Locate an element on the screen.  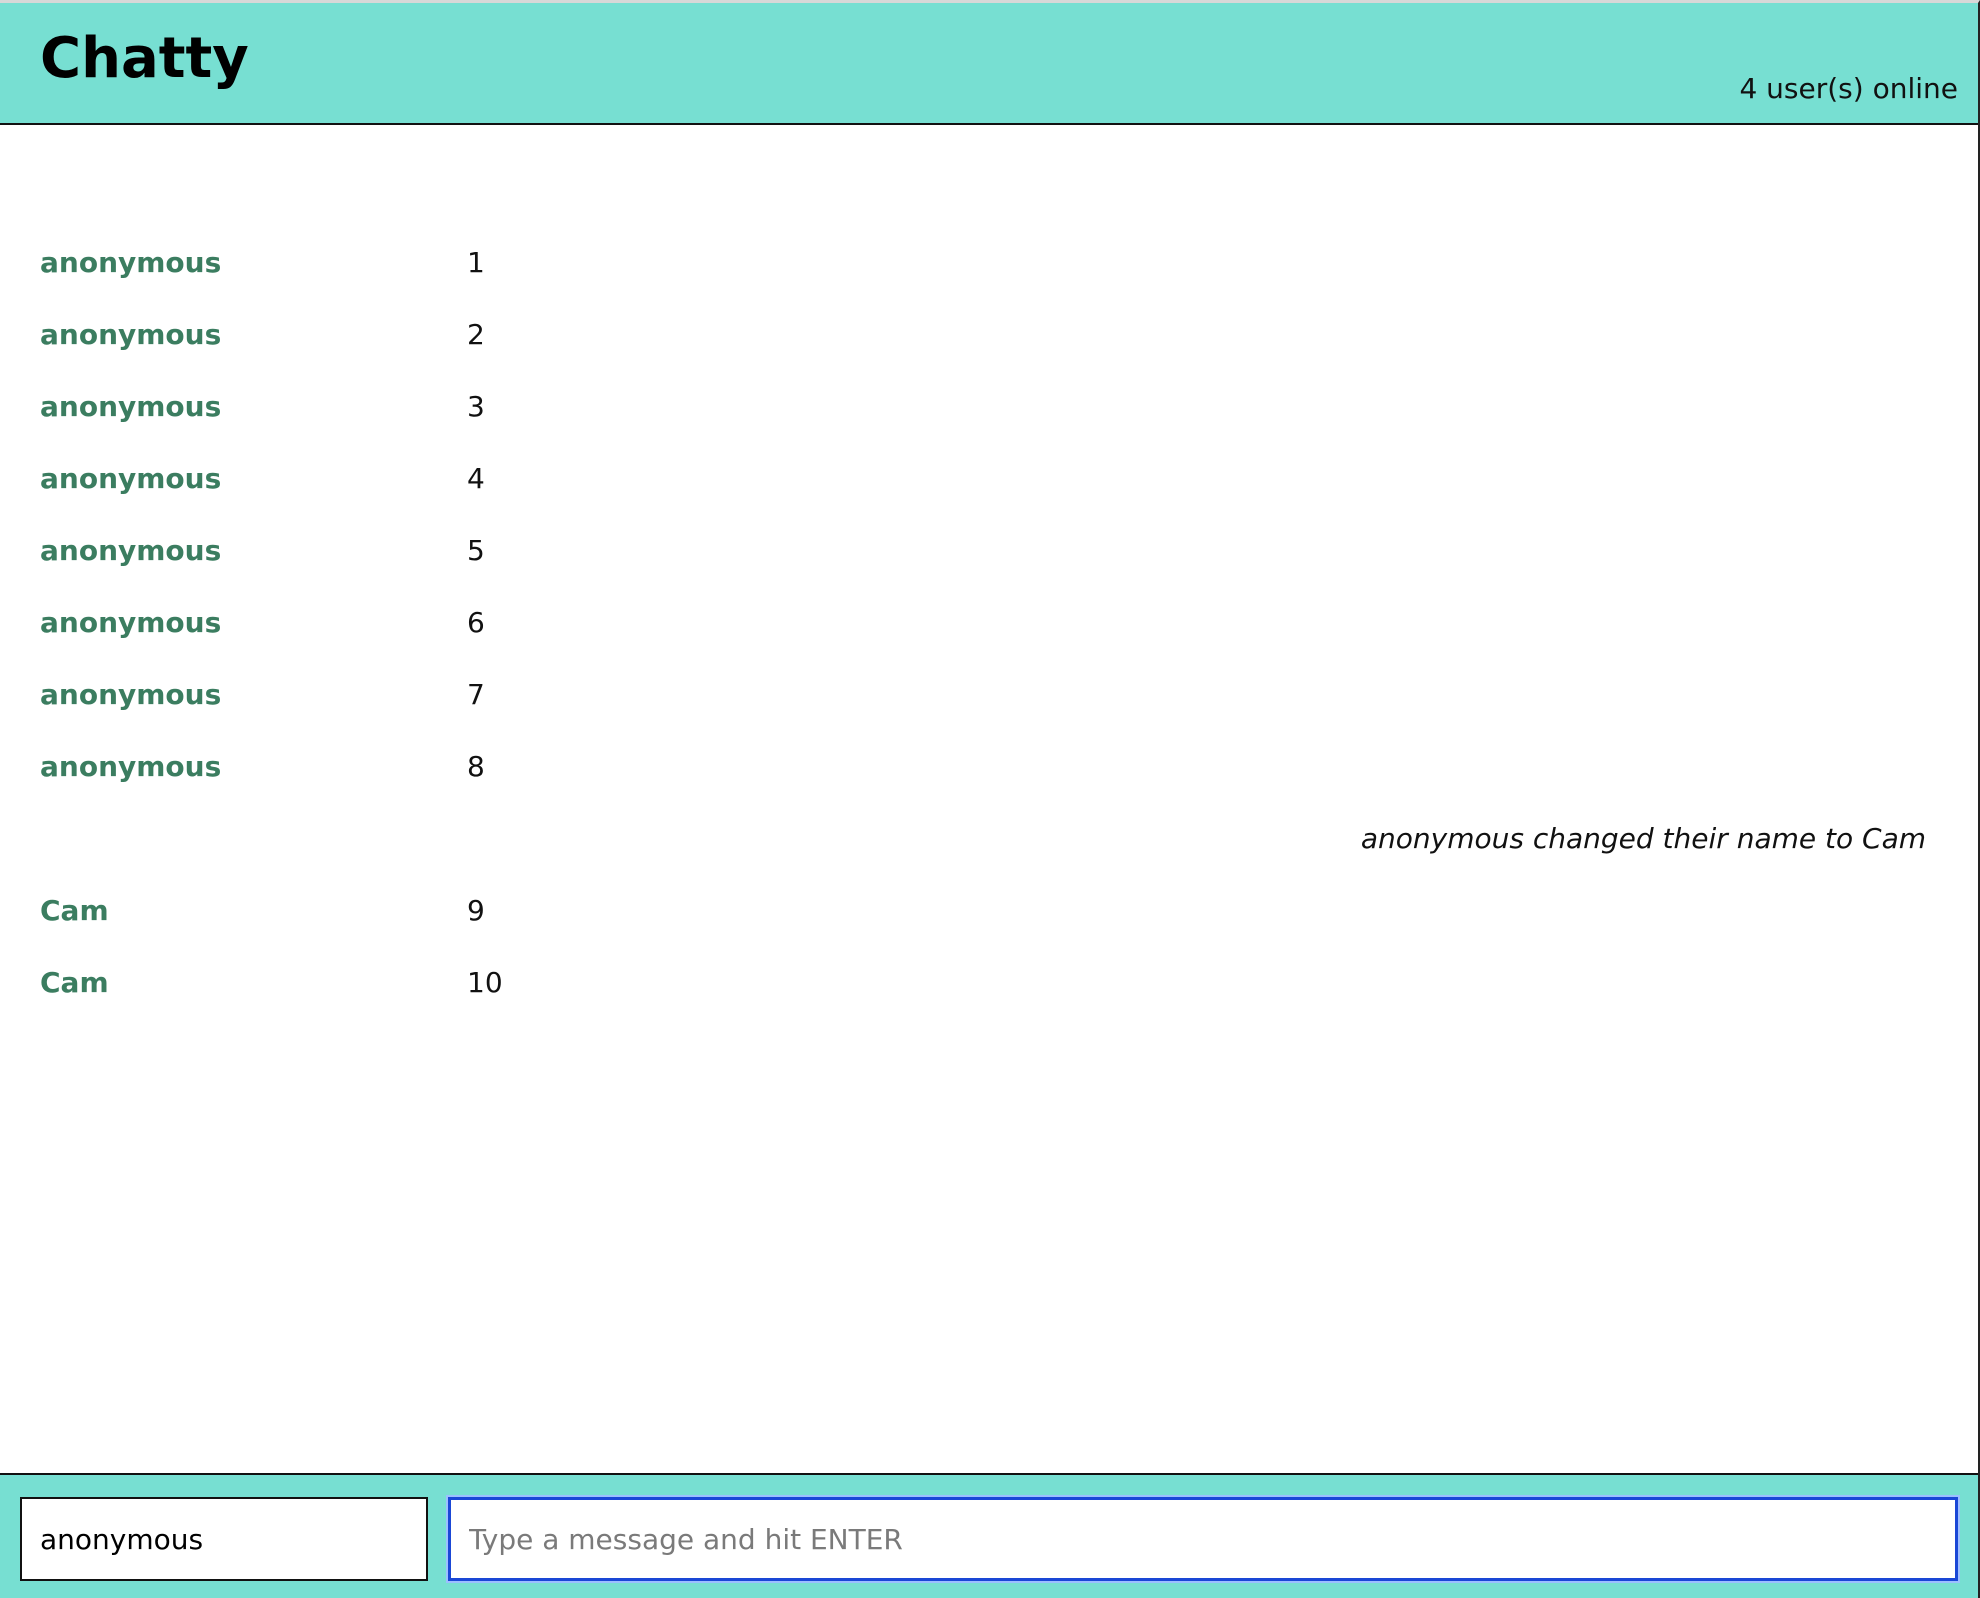
message-row: anonymous 4 is located at coordinates (990, 501).